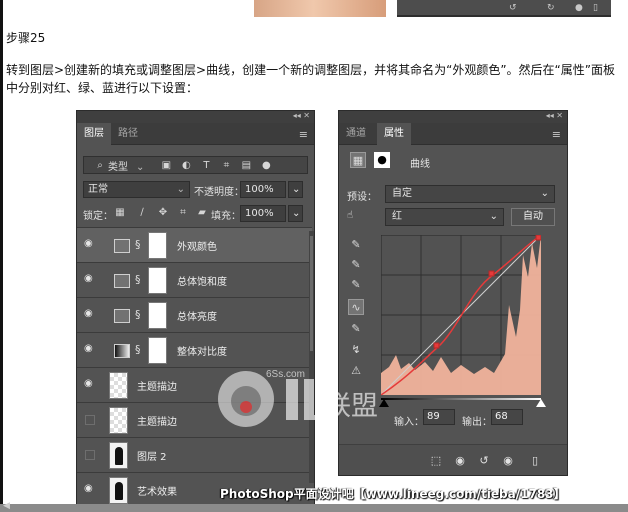  What do you see at coordinates (295, 189) in the screenshot?
I see `opacity-dropdown-icon: ⌄` at bounding box center [295, 189].